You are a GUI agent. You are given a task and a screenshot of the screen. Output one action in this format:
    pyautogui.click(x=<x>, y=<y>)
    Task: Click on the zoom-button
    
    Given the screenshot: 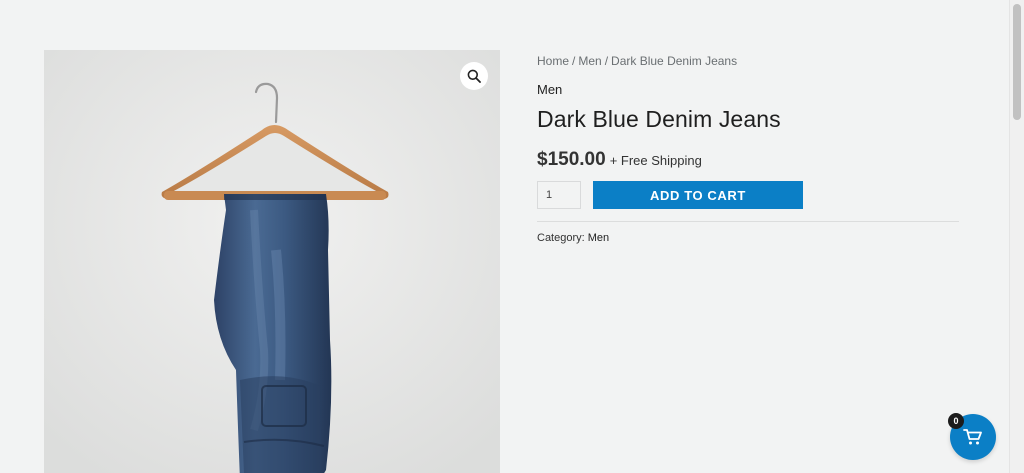 What is the action you would take?
    pyautogui.click(x=474, y=76)
    